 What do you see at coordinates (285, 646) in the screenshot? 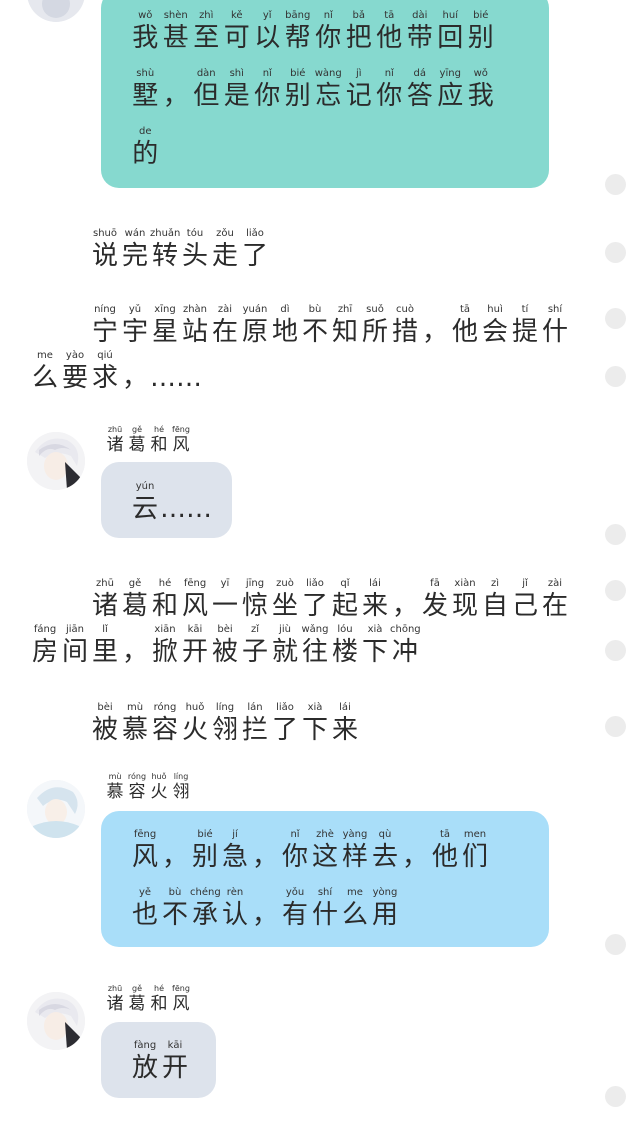
I see `hanzi-with-pinyin: jiù 就` at bounding box center [285, 646].